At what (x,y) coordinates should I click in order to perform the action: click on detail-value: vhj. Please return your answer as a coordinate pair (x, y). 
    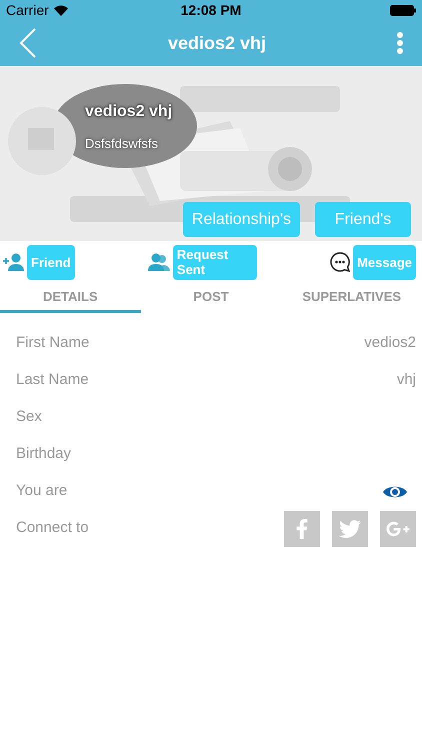
    Looking at the image, I should click on (406, 380).